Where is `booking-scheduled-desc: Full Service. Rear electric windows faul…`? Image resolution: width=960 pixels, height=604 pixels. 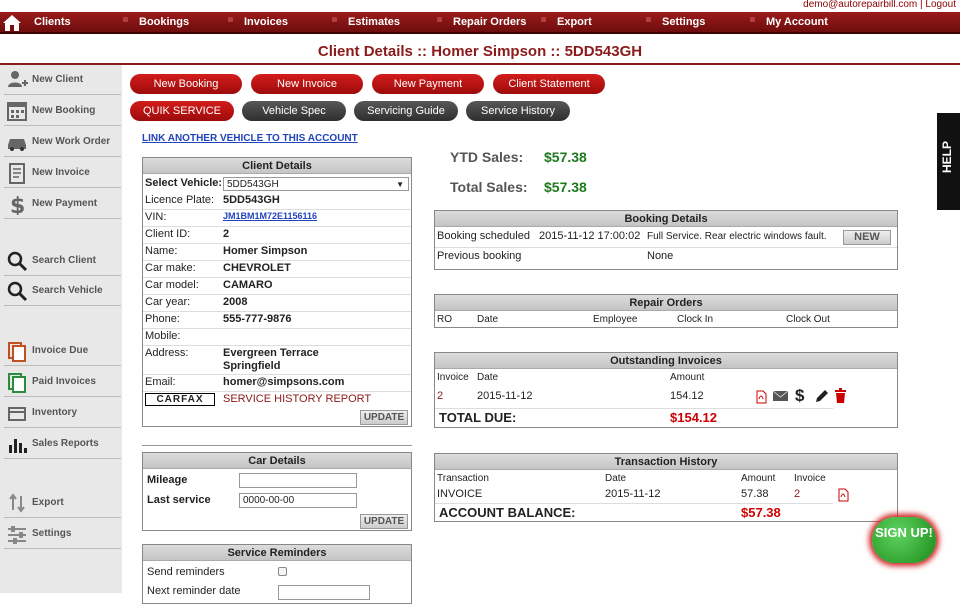 booking-scheduled-desc: Full Service. Rear electric windows faul… is located at coordinates (737, 236).